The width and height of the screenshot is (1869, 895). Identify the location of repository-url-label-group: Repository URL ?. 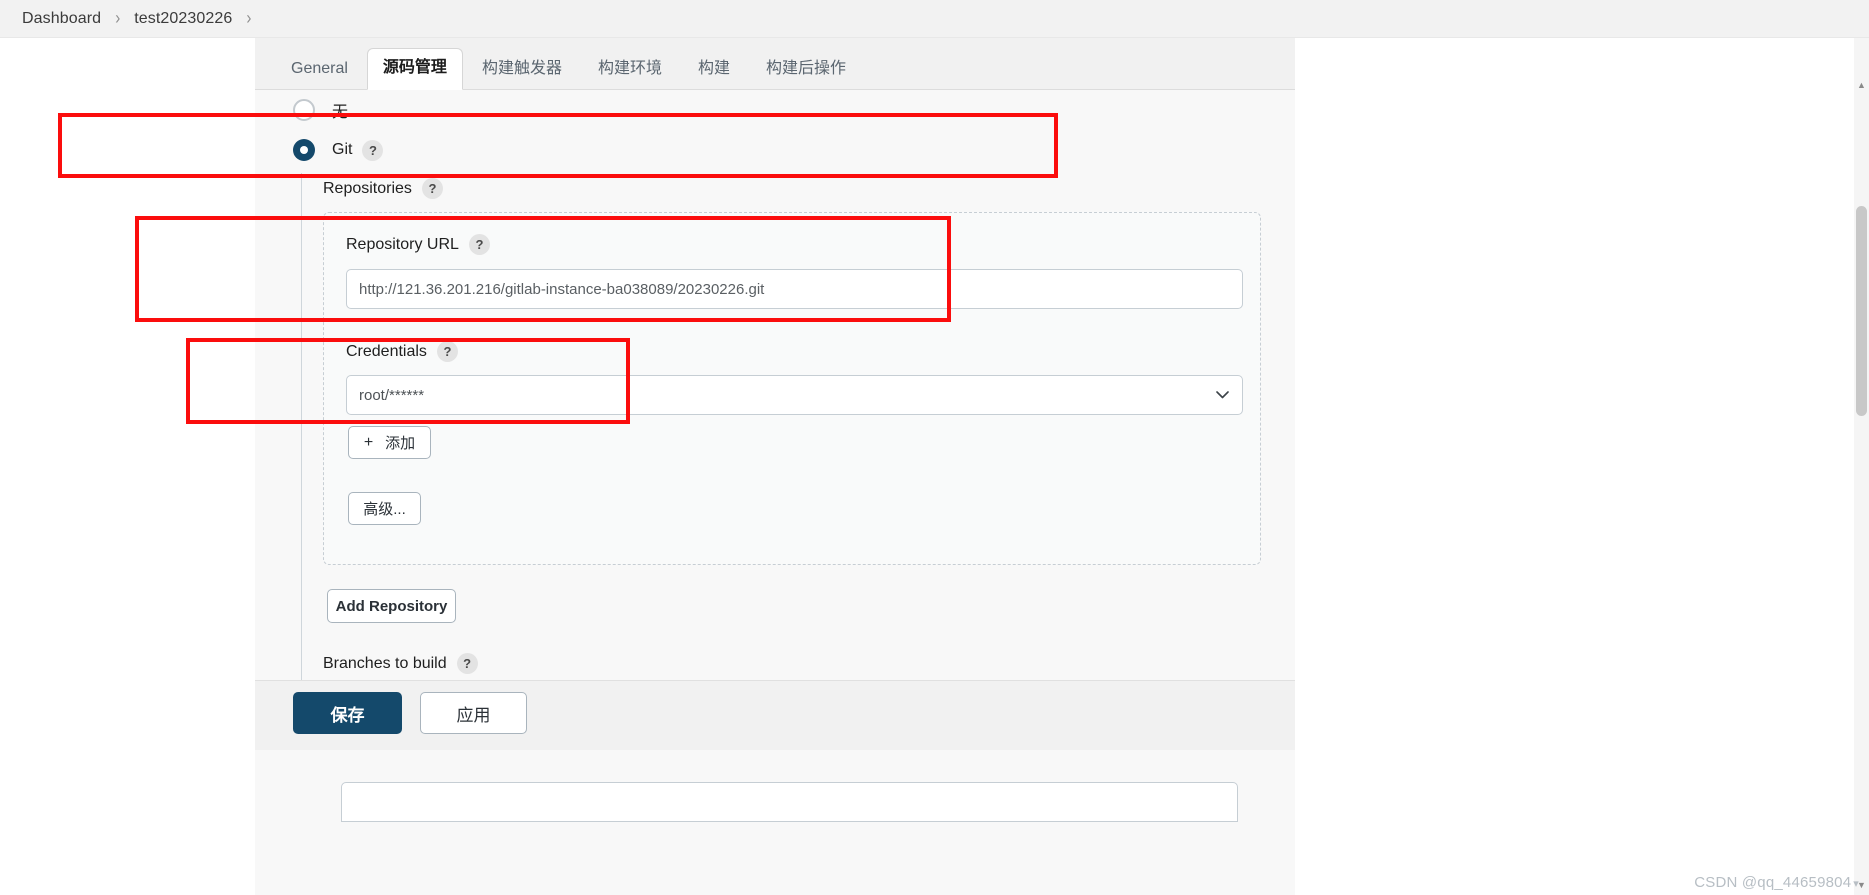
(418, 244).